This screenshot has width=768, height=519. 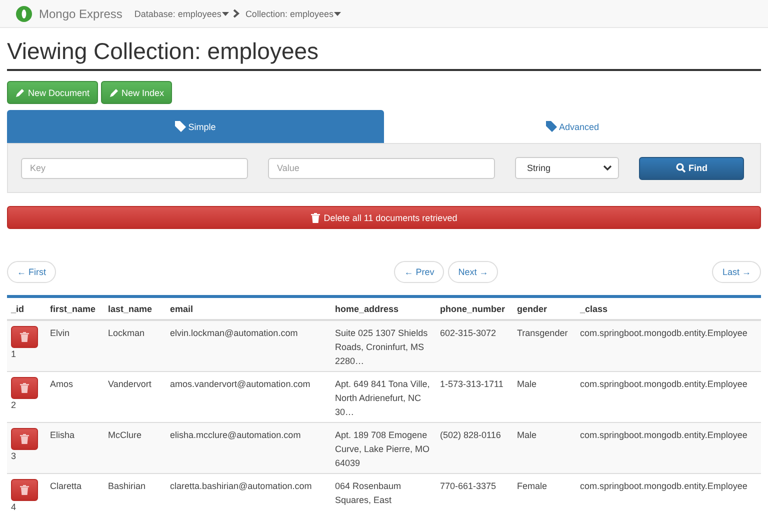 What do you see at coordinates (134, 168) in the screenshot?
I see `key-input: Key` at bounding box center [134, 168].